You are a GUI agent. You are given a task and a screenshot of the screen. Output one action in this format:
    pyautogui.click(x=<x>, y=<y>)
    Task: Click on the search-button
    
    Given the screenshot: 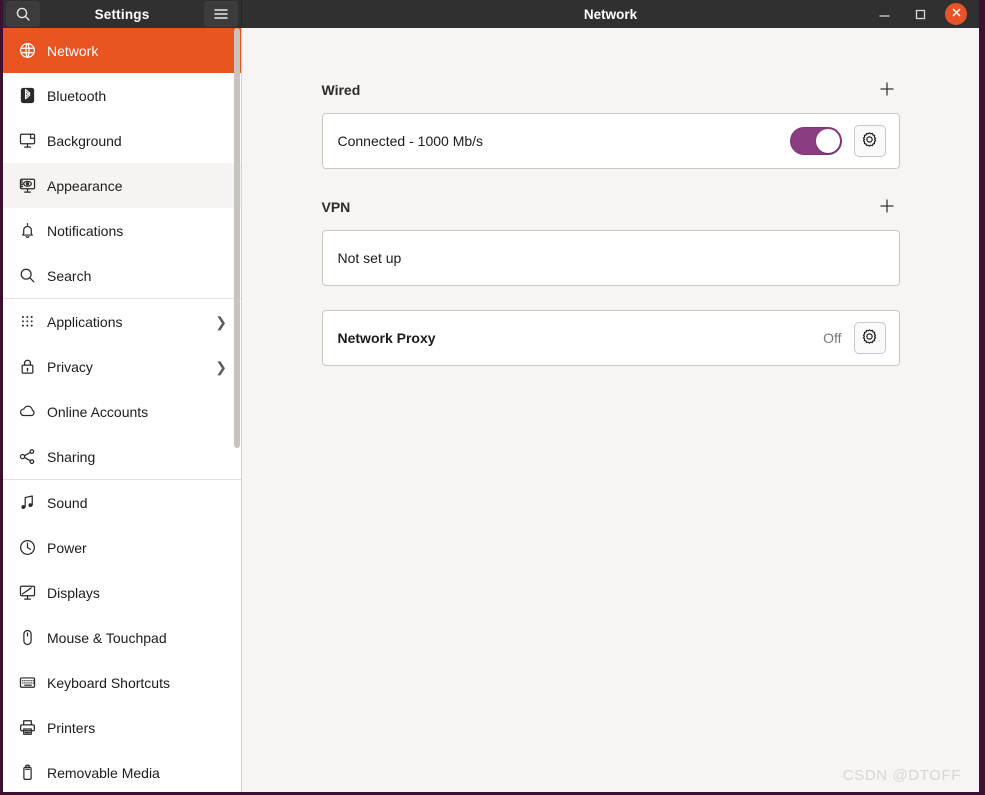 What is the action you would take?
    pyautogui.click(x=23, y=14)
    